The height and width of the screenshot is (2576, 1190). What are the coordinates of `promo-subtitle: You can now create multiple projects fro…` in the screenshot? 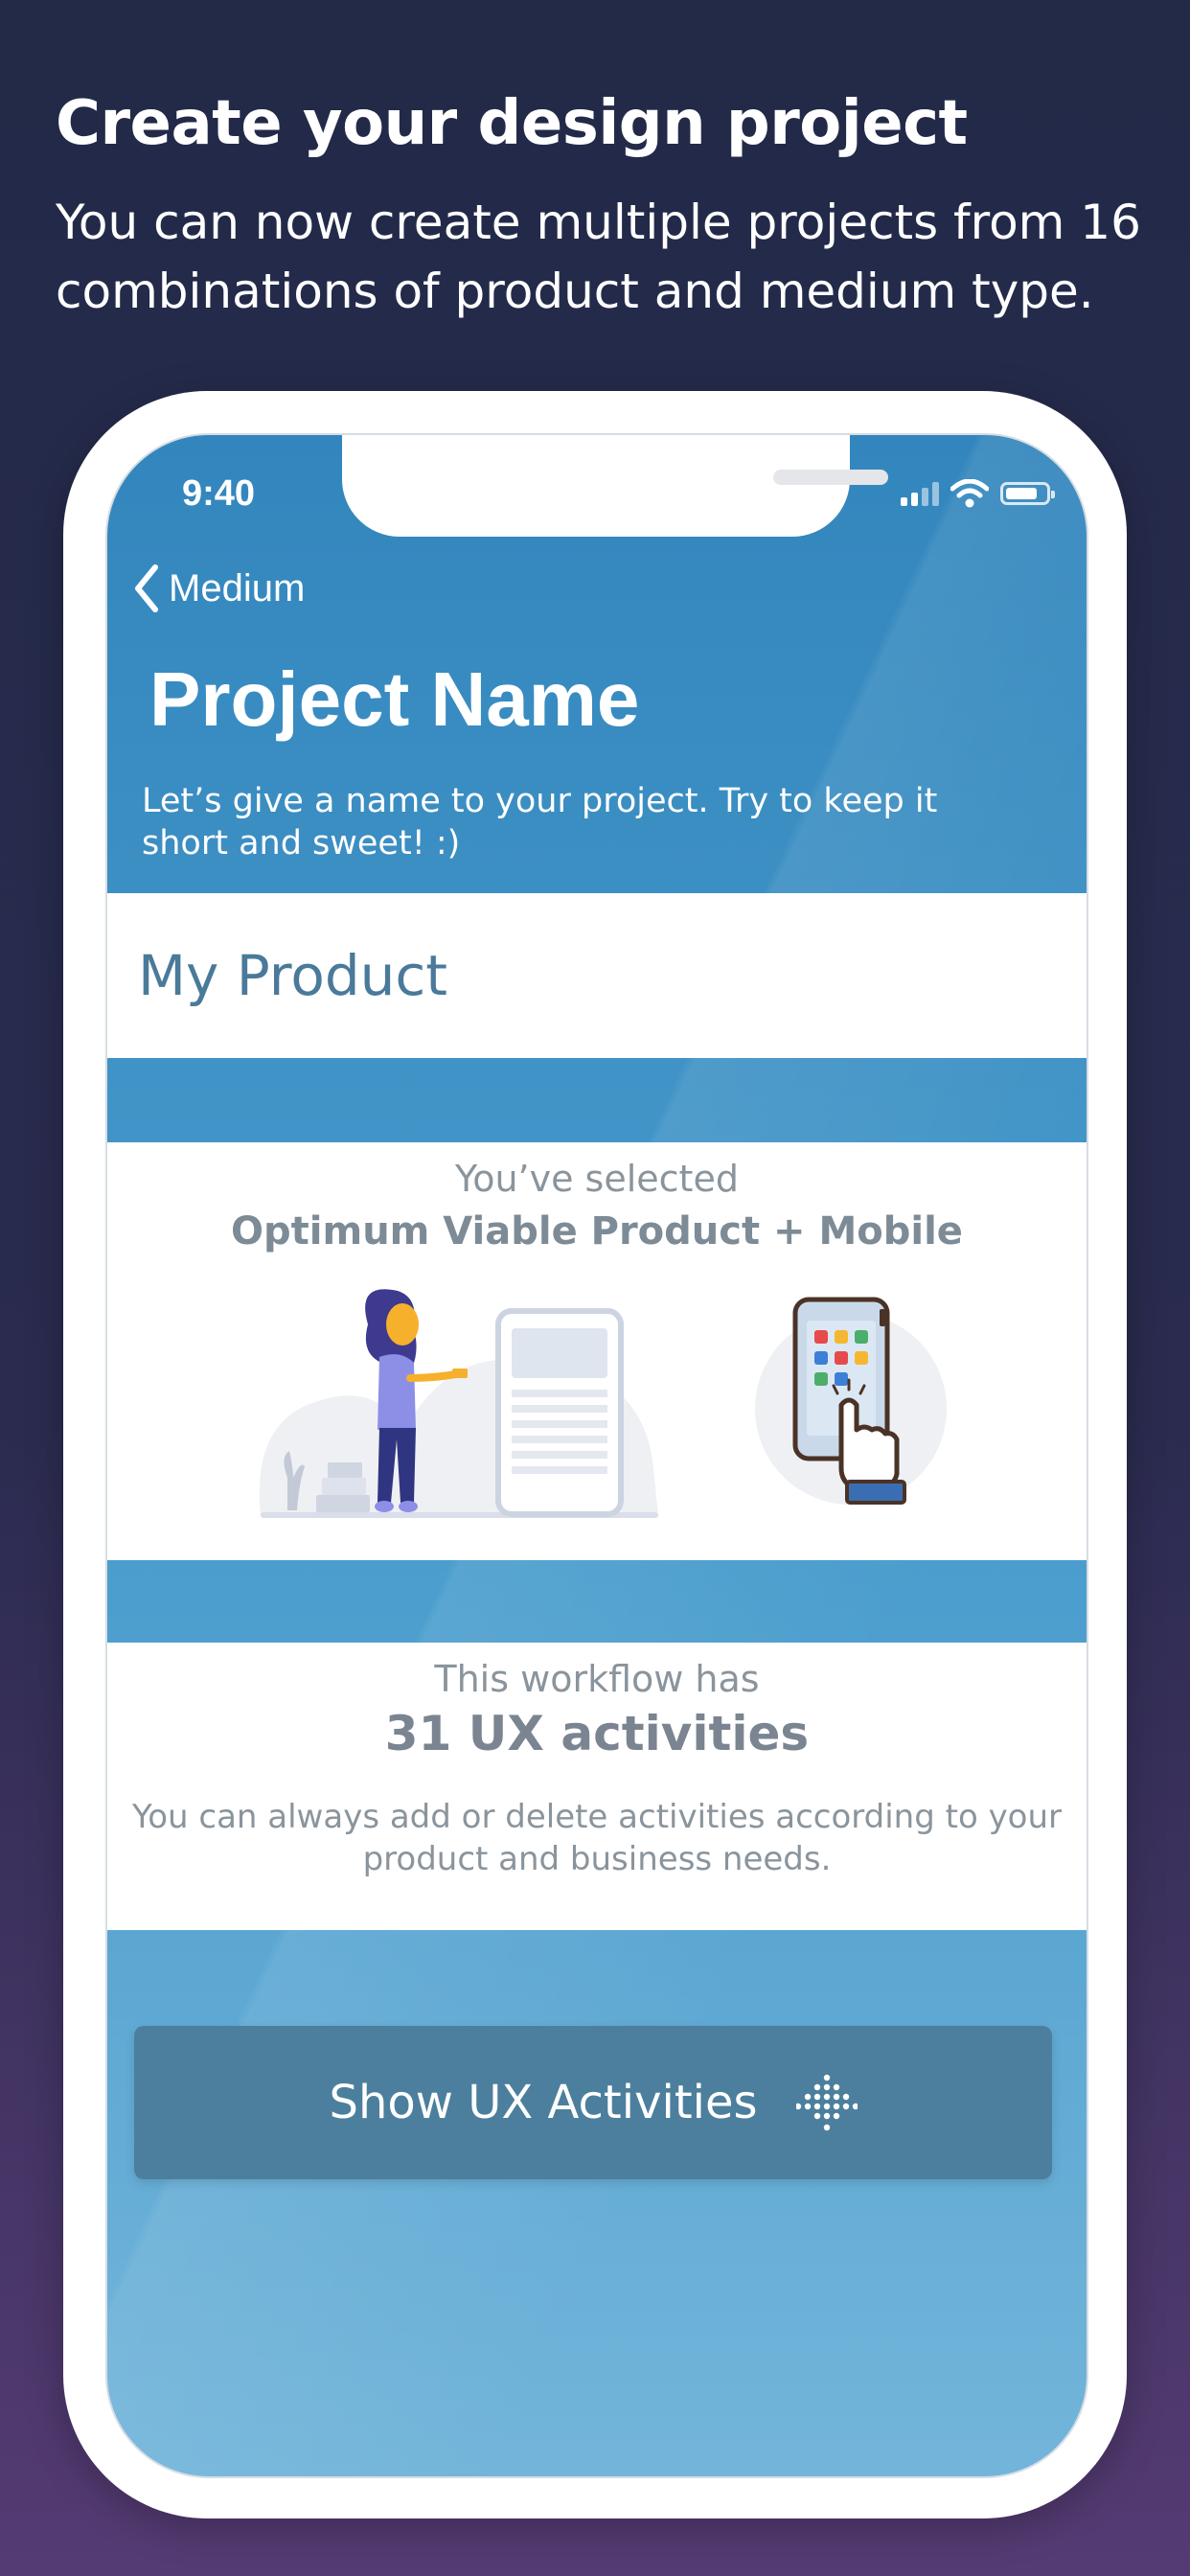 It's located at (599, 257).